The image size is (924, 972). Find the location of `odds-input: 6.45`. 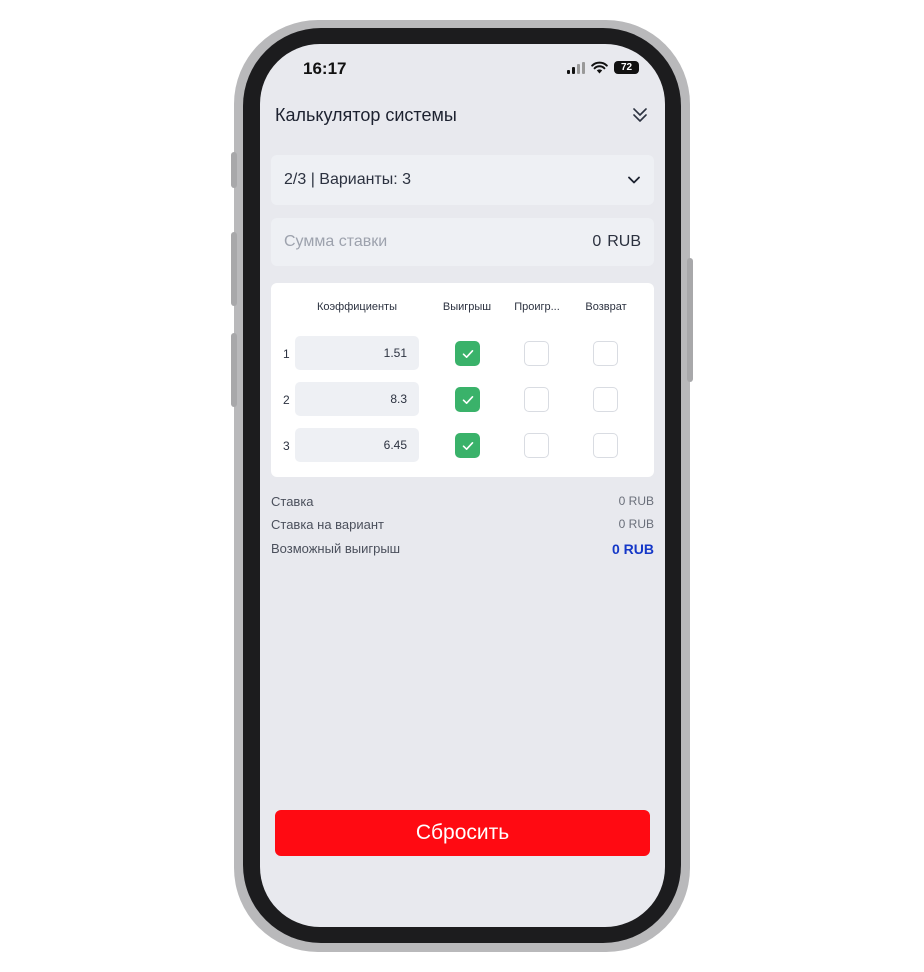

odds-input: 6.45 is located at coordinates (357, 445).